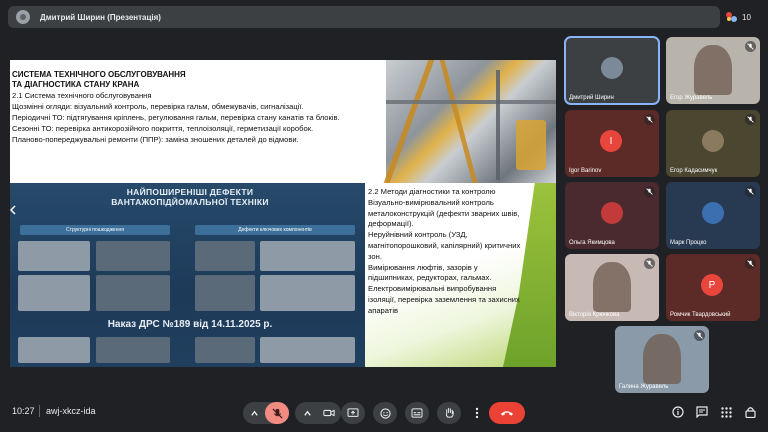 This screenshot has width=768, height=432. I want to click on captions-button, so click(417, 413).